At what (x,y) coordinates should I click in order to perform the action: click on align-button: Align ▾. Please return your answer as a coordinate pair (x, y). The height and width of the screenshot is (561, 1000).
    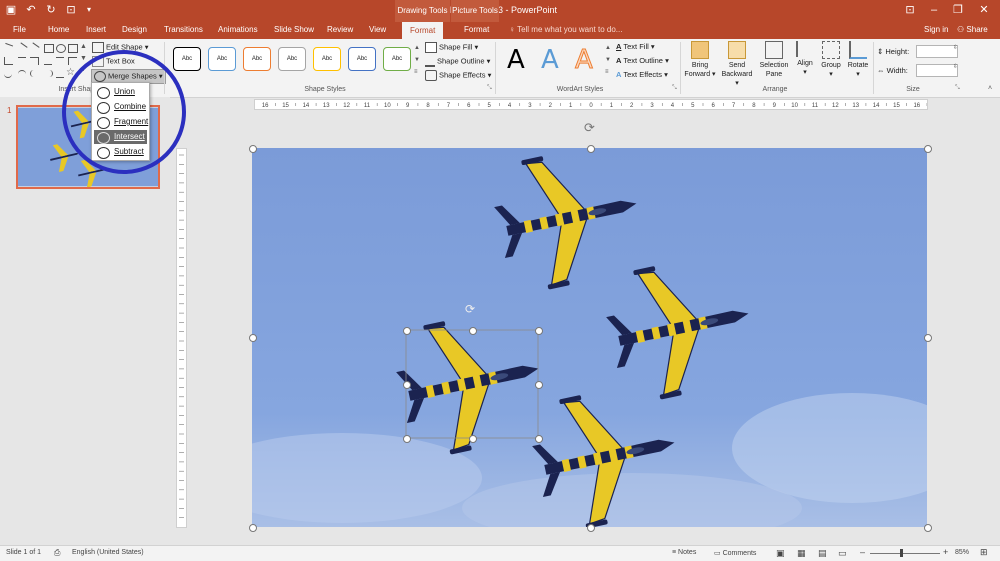
    Looking at the image, I should click on (805, 59).